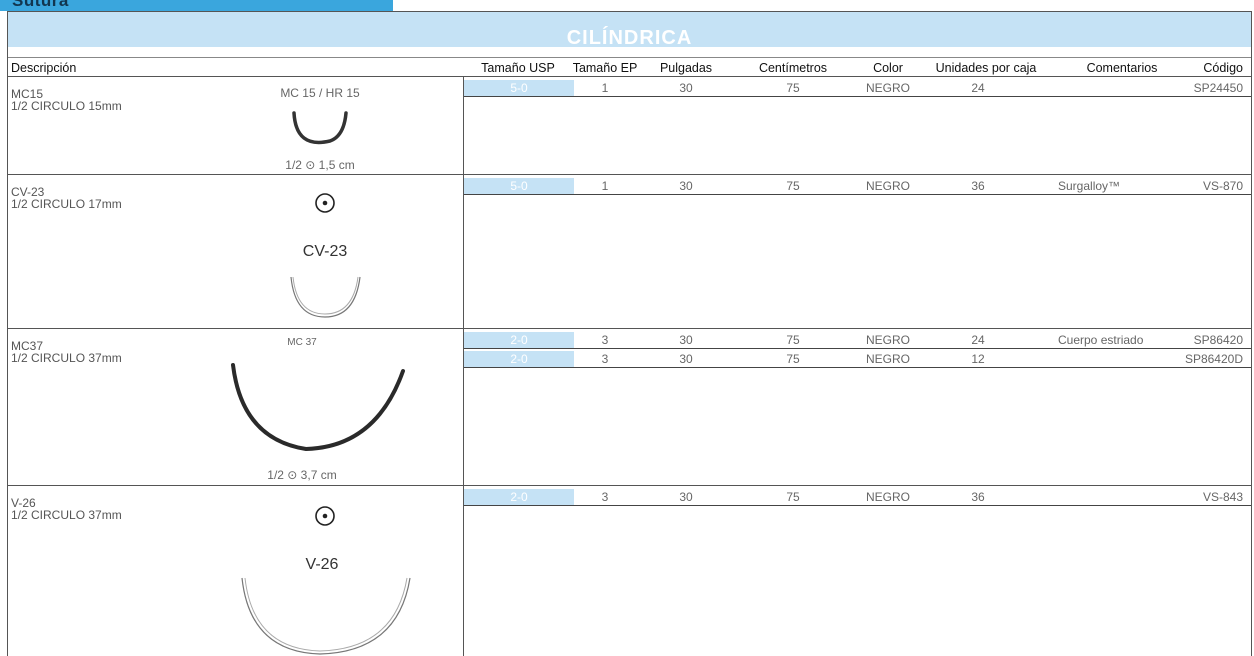 The image size is (1254, 656). Describe the element at coordinates (857, 497) in the screenshot. I see `table-row: 2-0 3 30 75 NEGRO 36 VS-843` at that location.